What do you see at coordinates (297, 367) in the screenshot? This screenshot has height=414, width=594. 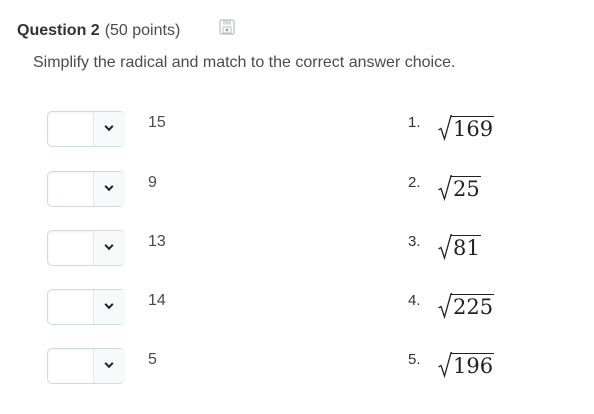 I see `match-row: 5 5. 196` at bounding box center [297, 367].